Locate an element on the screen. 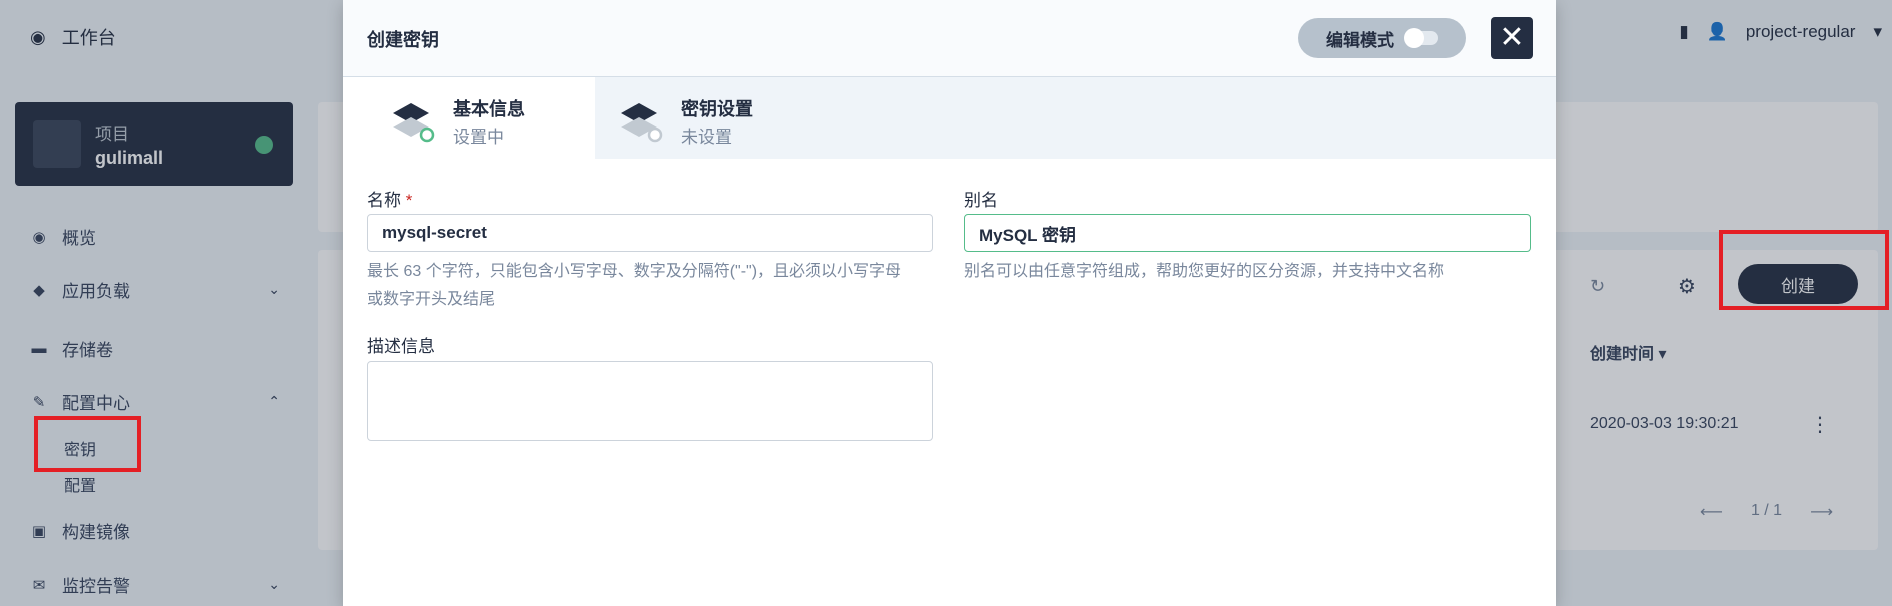  alias-label: 别名 is located at coordinates (981, 200).